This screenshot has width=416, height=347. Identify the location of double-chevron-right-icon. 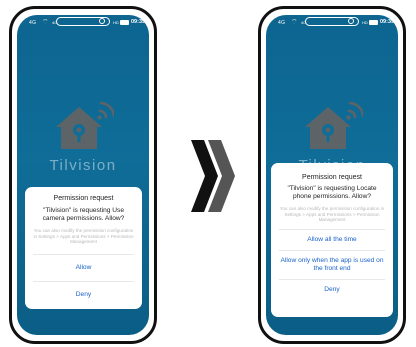
(213, 176).